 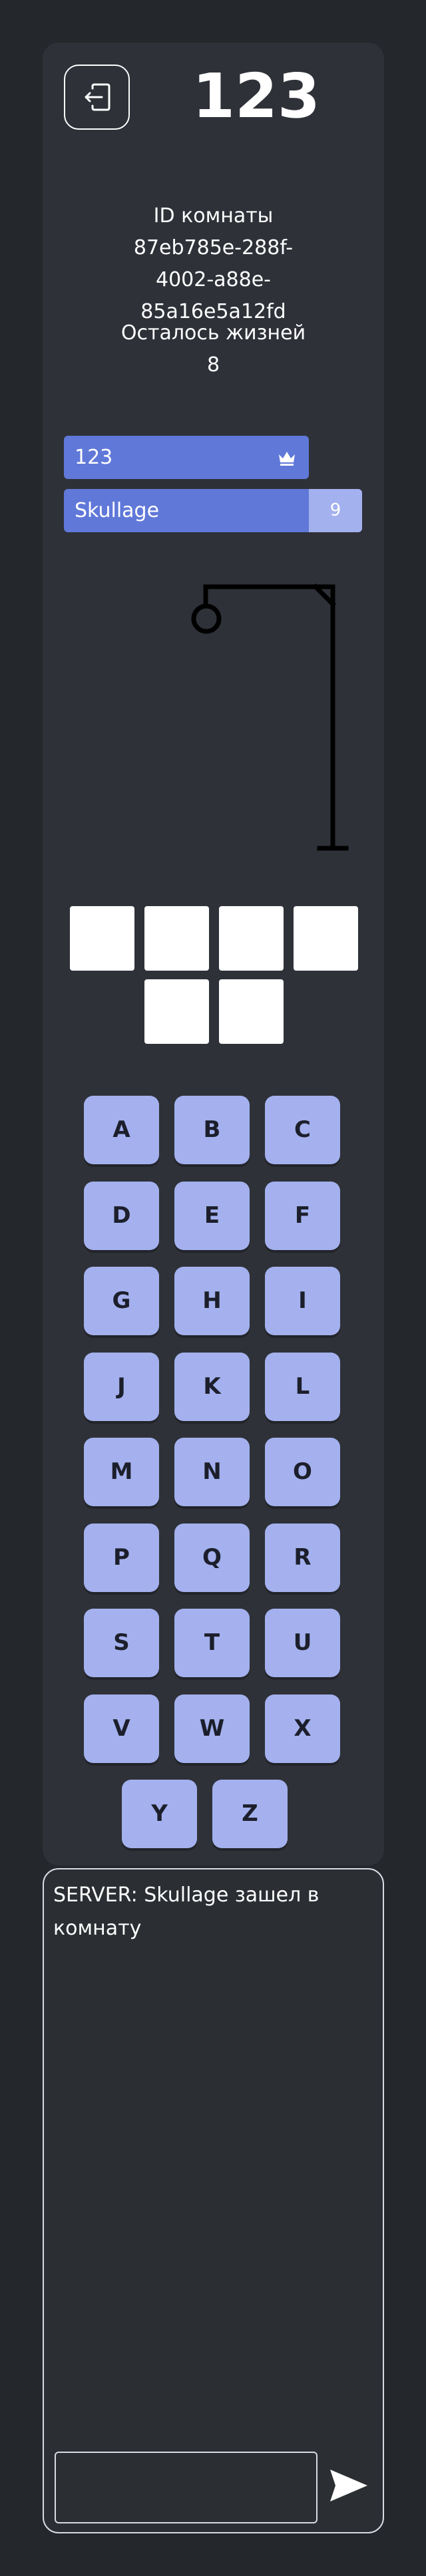 I want to click on key-r: R, so click(x=302, y=1557).